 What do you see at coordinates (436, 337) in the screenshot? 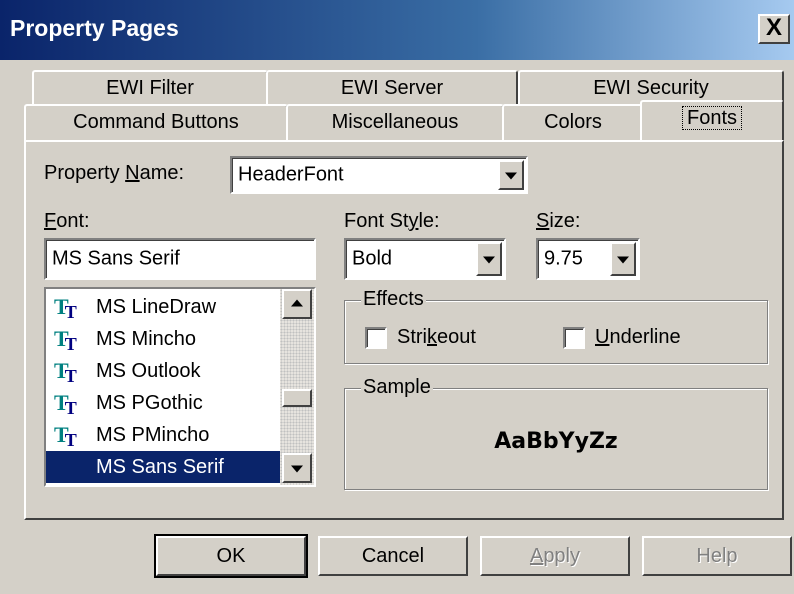
I see `strikeout-label: Strikeout` at bounding box center [436, 337].